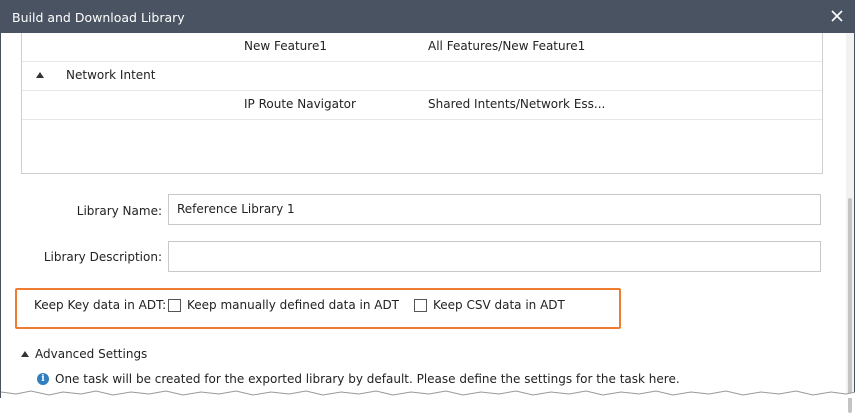 This screenshot has height=413, width=855. I want to click on advanced-settings-toggle: Advanced Settings, so click(84, 354).